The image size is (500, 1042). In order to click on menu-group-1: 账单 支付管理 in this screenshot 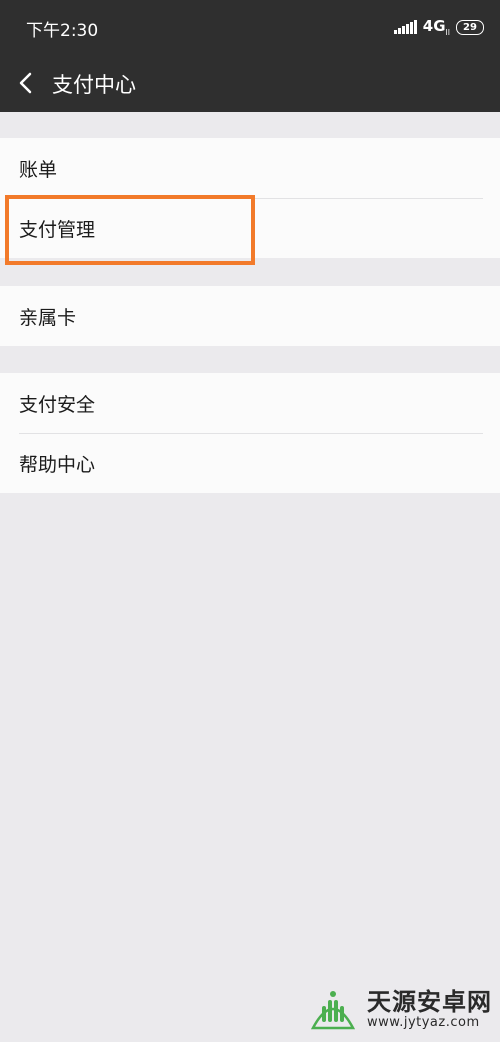, I will do `click(250, 198)`.